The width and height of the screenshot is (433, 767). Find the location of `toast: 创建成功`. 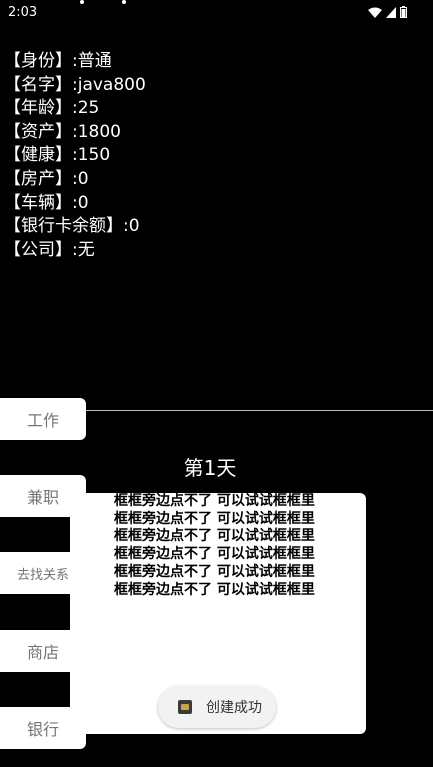

toast: 创建成功 is located at coordinates (217, 707).